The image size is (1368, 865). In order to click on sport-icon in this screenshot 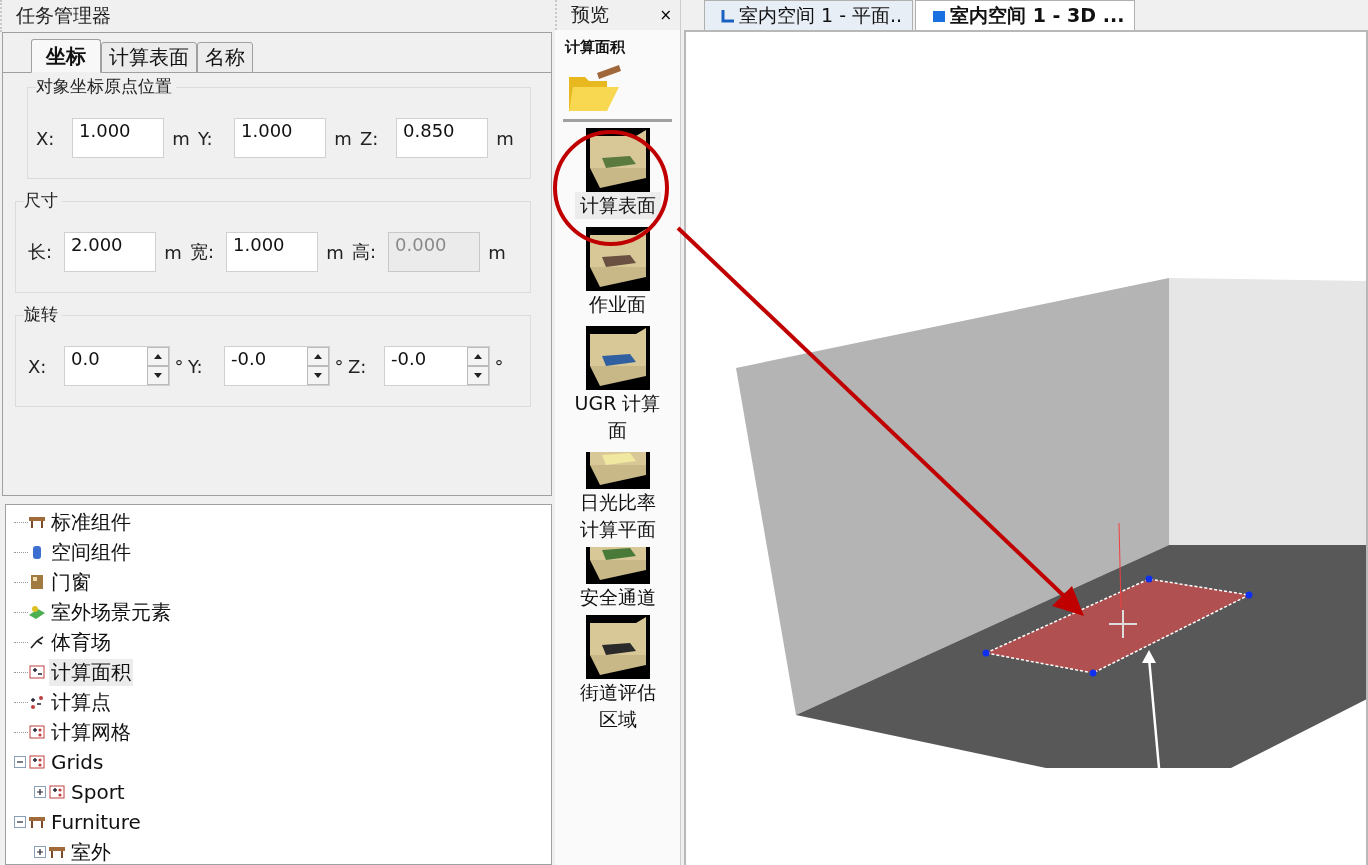, I will do `click(37, 642)`.